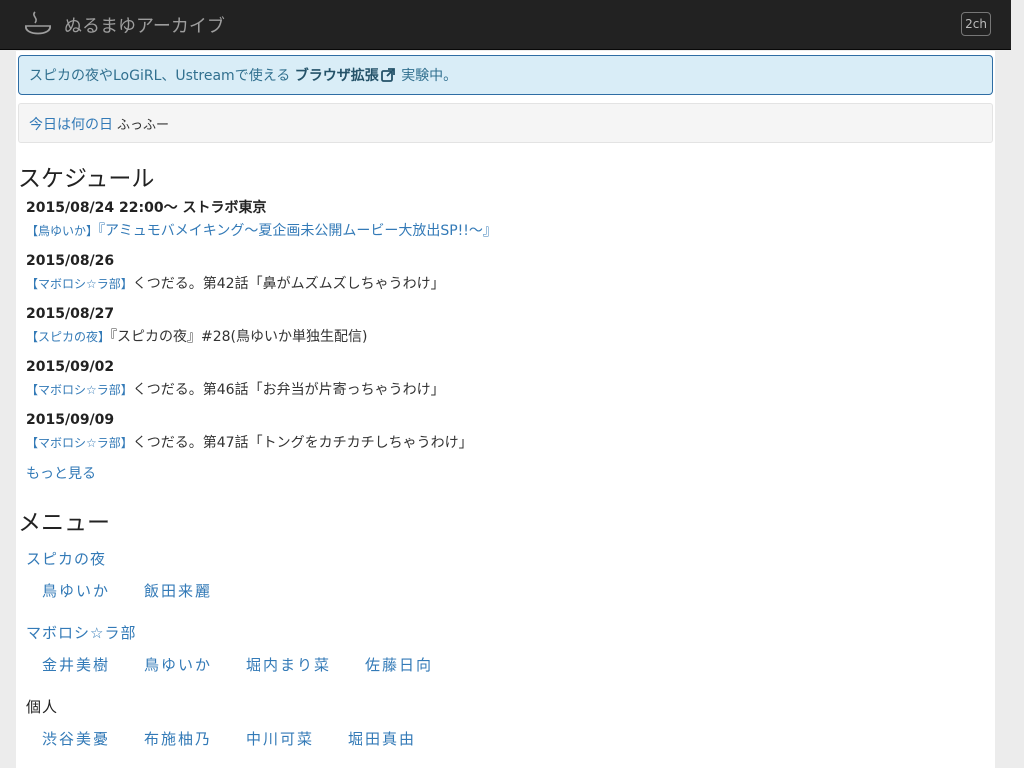 This screenshot has width=1024, height=768. Describe the element at coordinates (178, 591) in the screenshot. I see `menu-member-link: 飯田来麗` at that location.